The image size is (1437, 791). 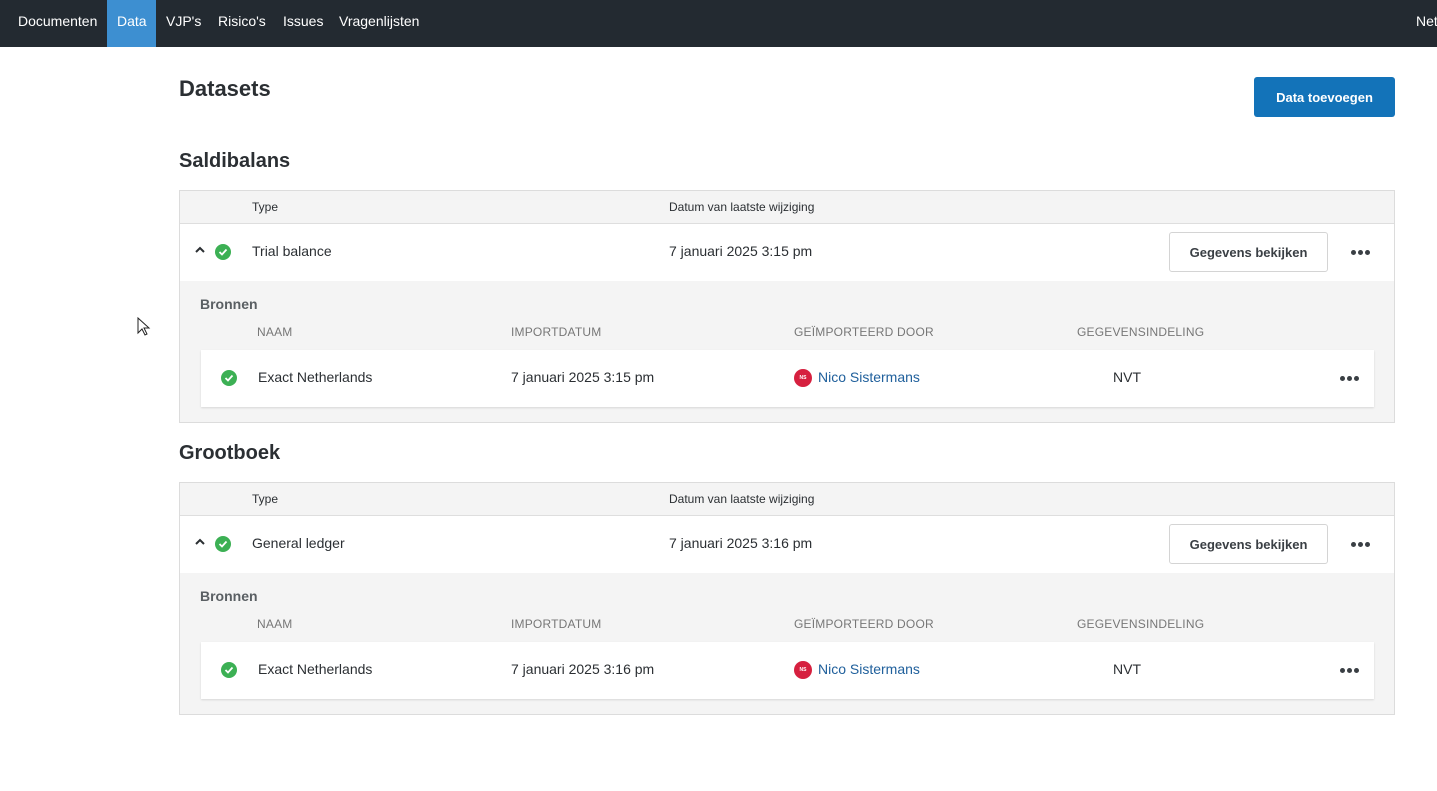 What do you see at coordinates (741, 543) in the screenshot?
I see `dataset-date: 7 januari 2025 3:16 pm` at bounding box center [741, 543].